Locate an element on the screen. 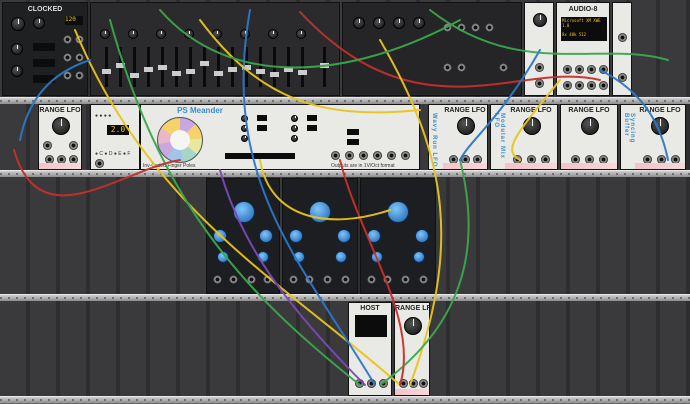 This screenshot has height=404, width=690. master-fader is located at coordinates (324, 67).